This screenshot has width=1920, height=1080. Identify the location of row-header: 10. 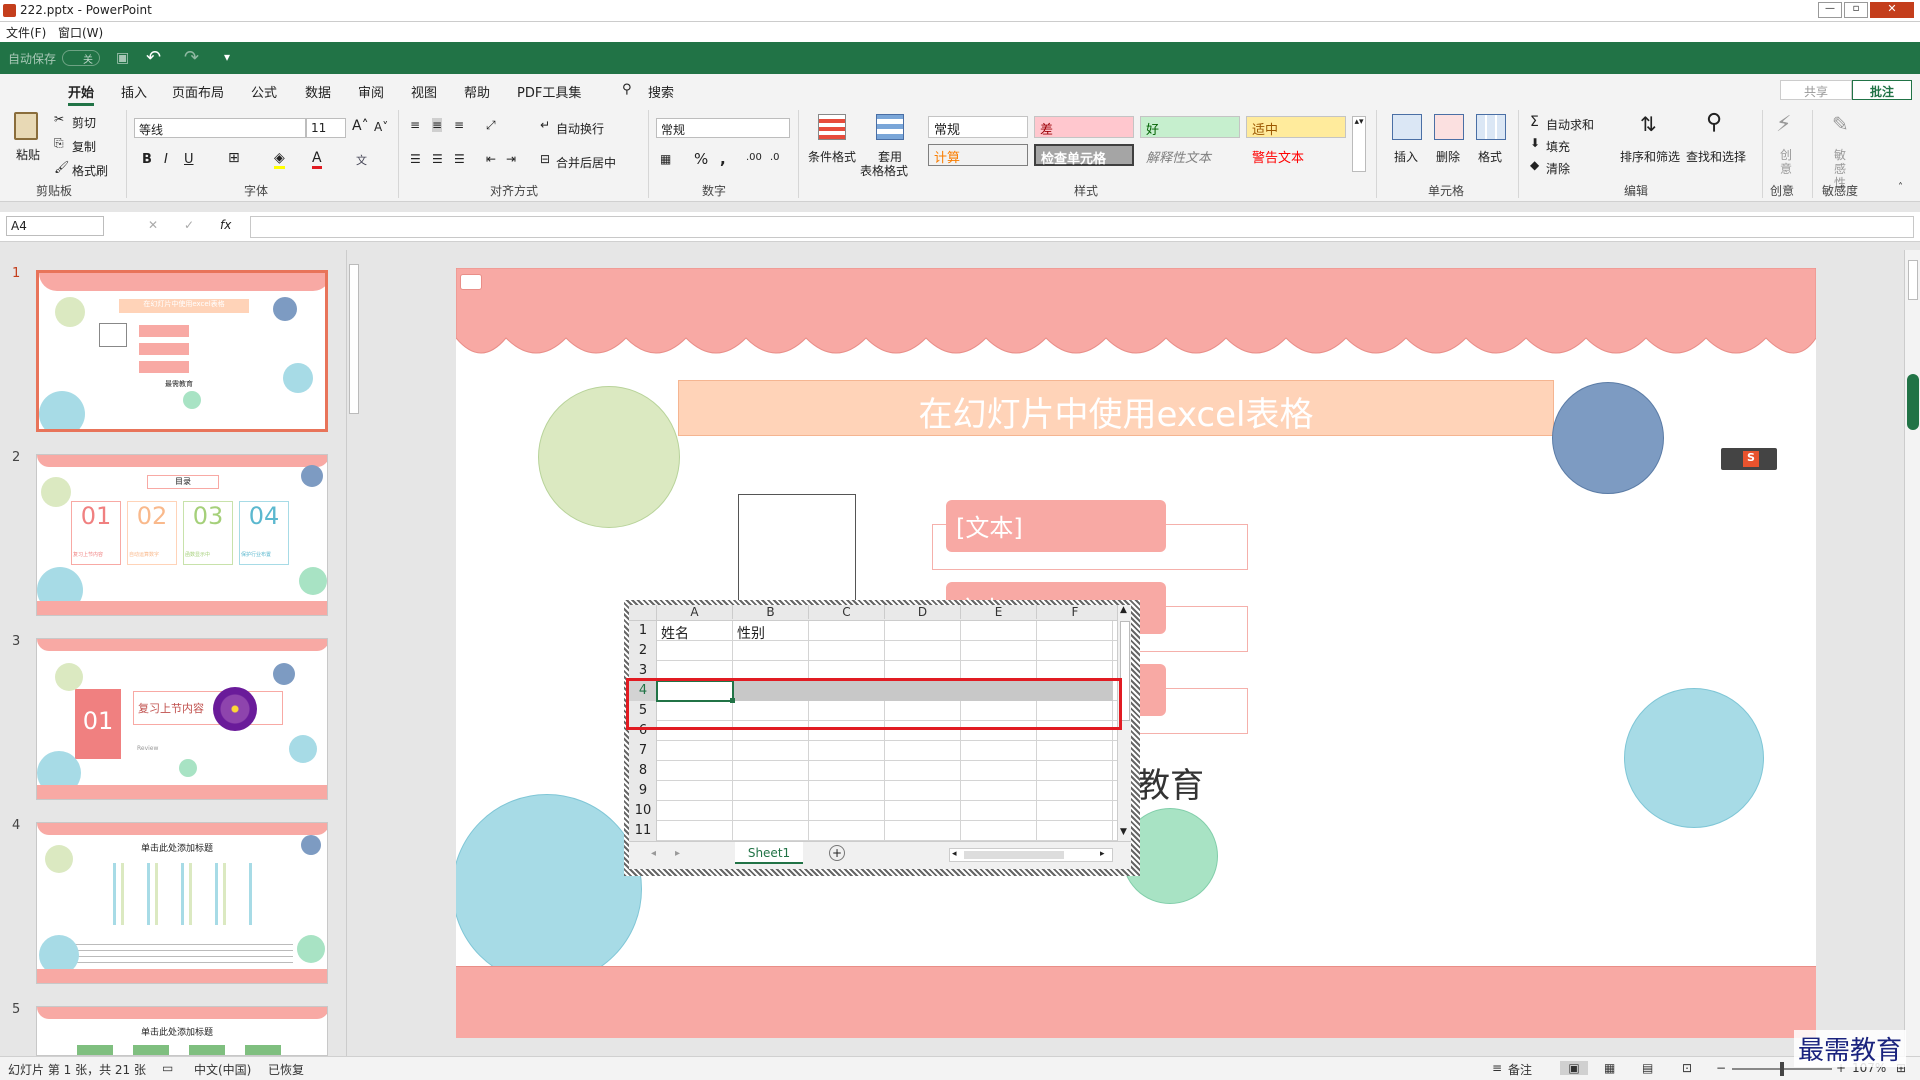
(643, 811).